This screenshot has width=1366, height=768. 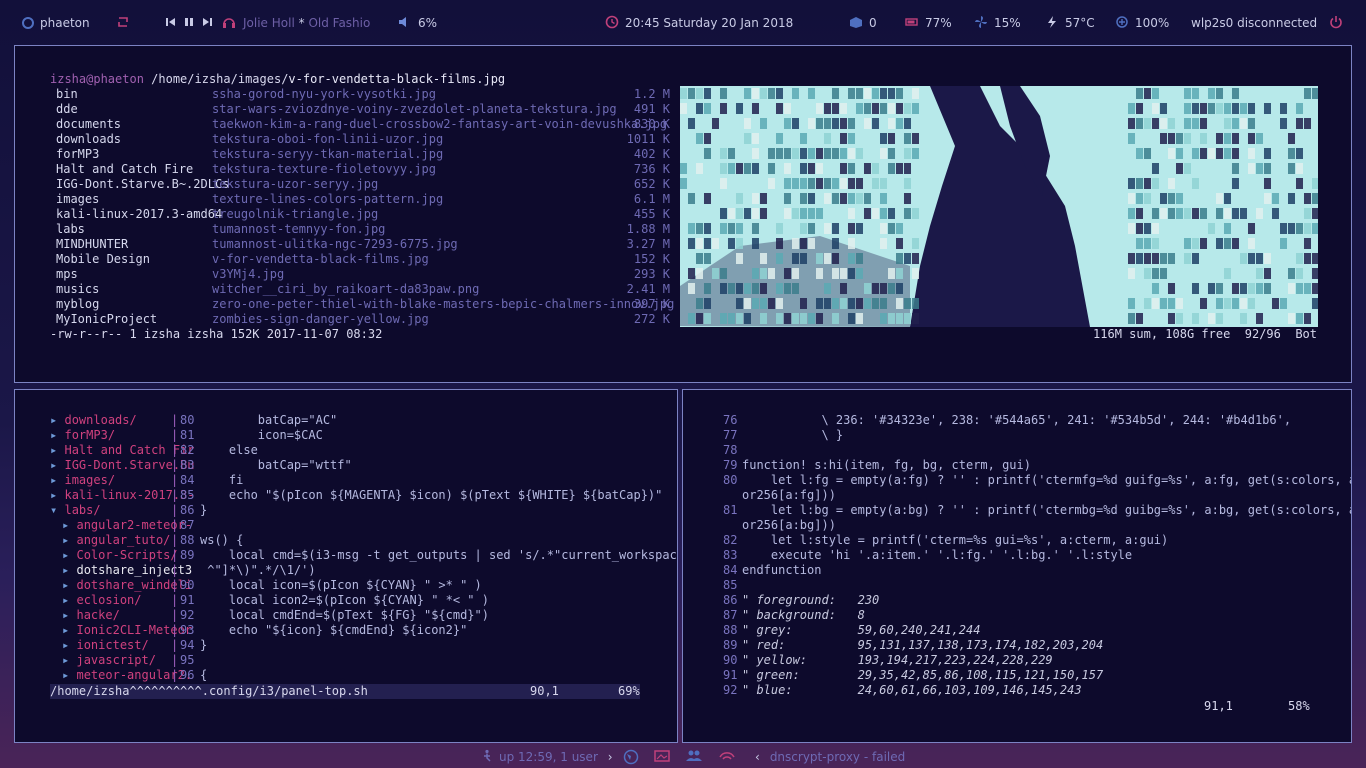 What do you see at coordinates (66, 675) in the screenshot?
I see `tree-arrow-icon: ▸` at bounding box center [66, 675].